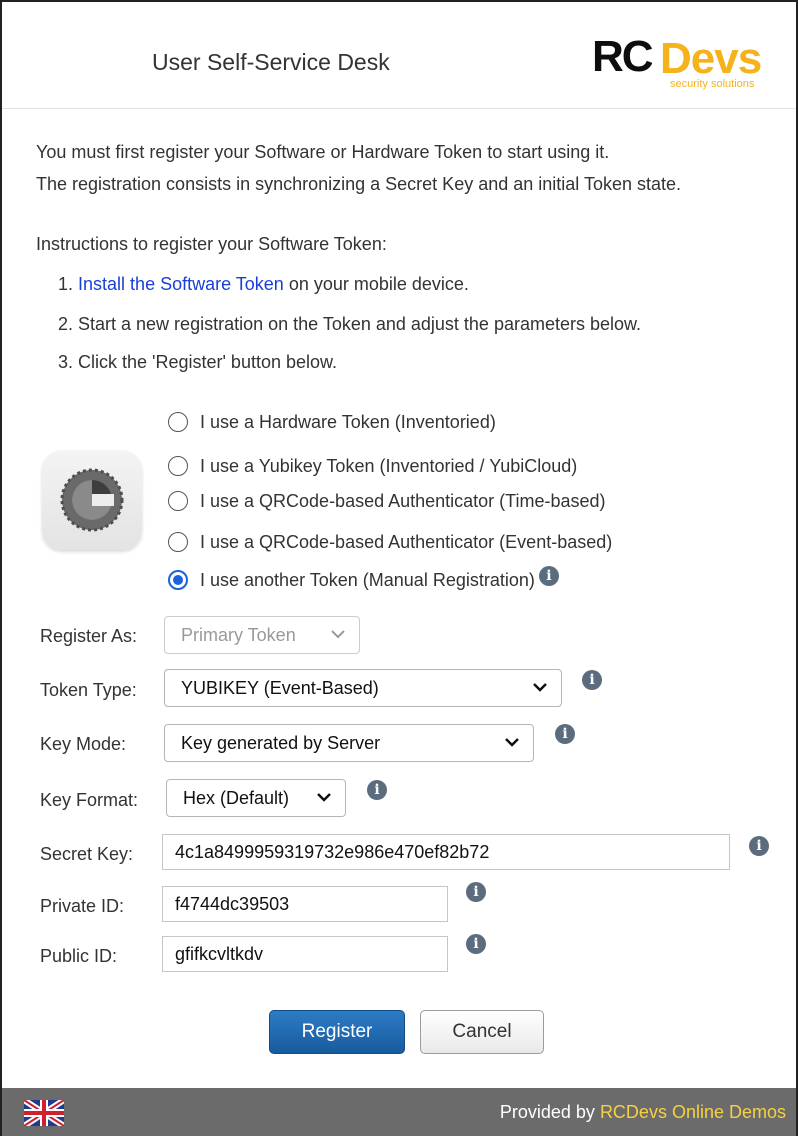 Image resolution: width=798 pixels, height=1136 pixels. What do you see at coordinates (446, 852) in the screenshot?
I see `secret-key-input: 4c1a8499959319732e986e470ef82b72` at bounding box center [446, 852].